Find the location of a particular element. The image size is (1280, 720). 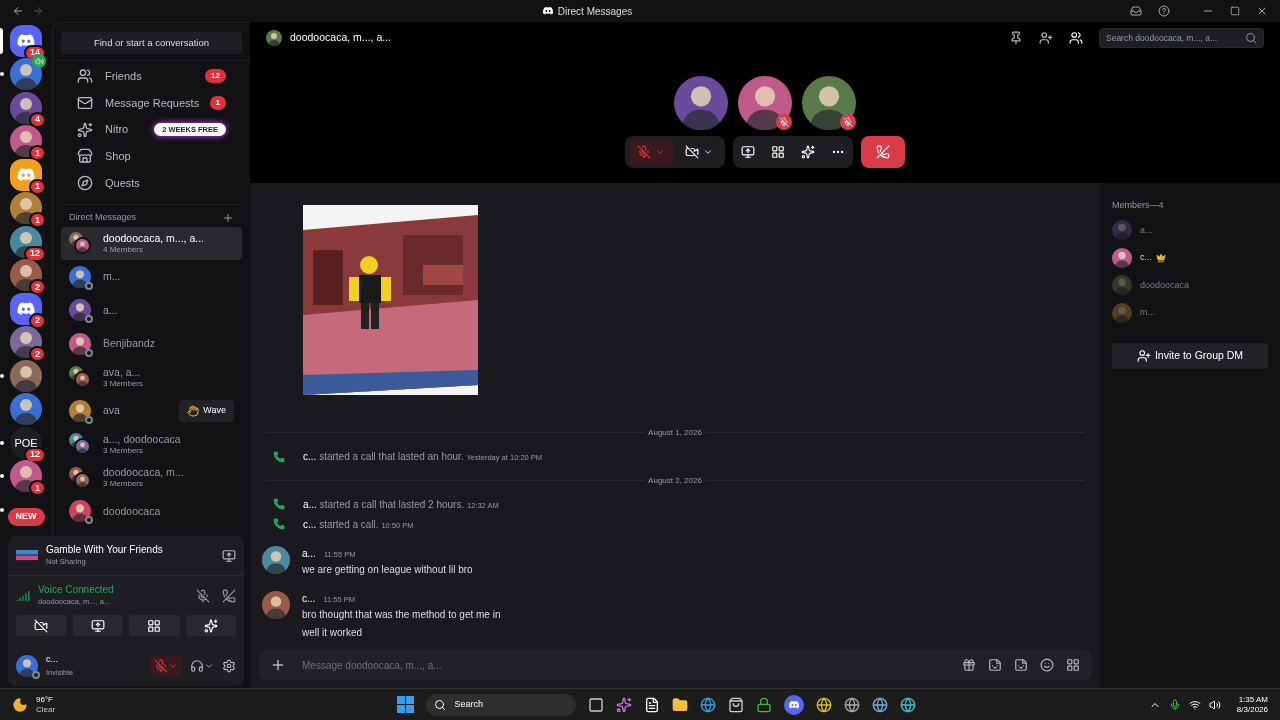

discord-logo-icon is located at coordinates (794, 704).